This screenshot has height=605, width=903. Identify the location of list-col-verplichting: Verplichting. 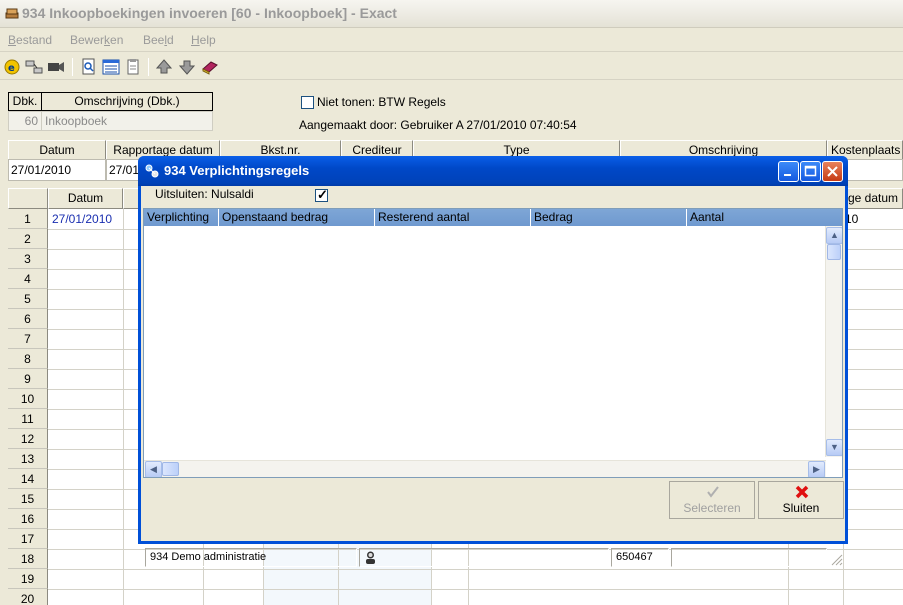
(181, 217).